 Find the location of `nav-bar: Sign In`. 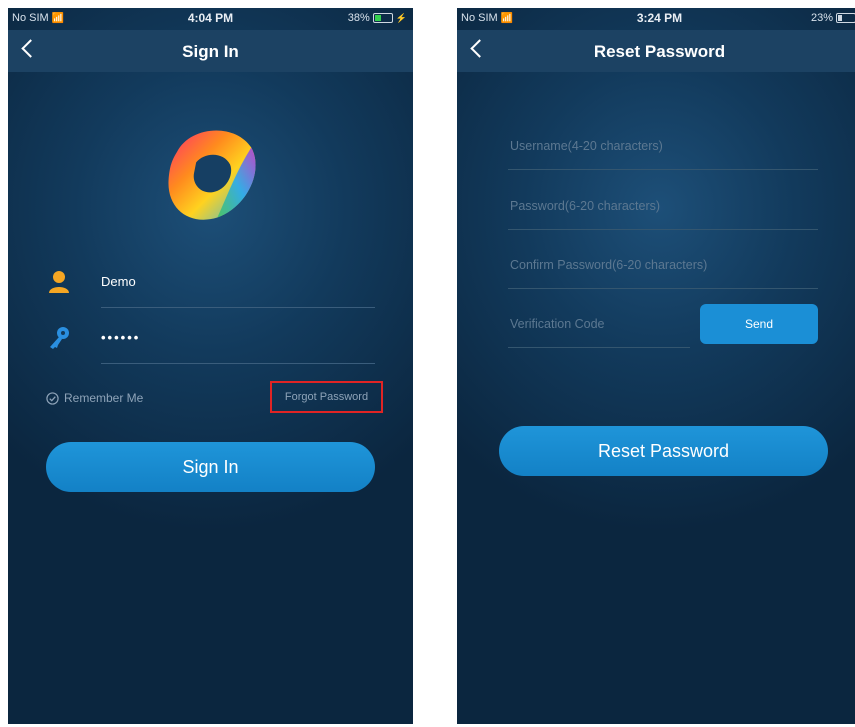

nav-bar: Sign In is located at coordinates (210, 51).